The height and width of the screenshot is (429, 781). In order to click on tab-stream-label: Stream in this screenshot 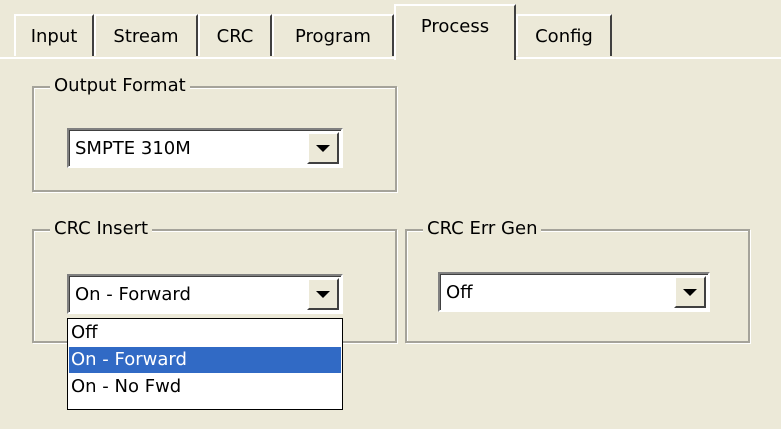, I will do `click(146, 36)`.